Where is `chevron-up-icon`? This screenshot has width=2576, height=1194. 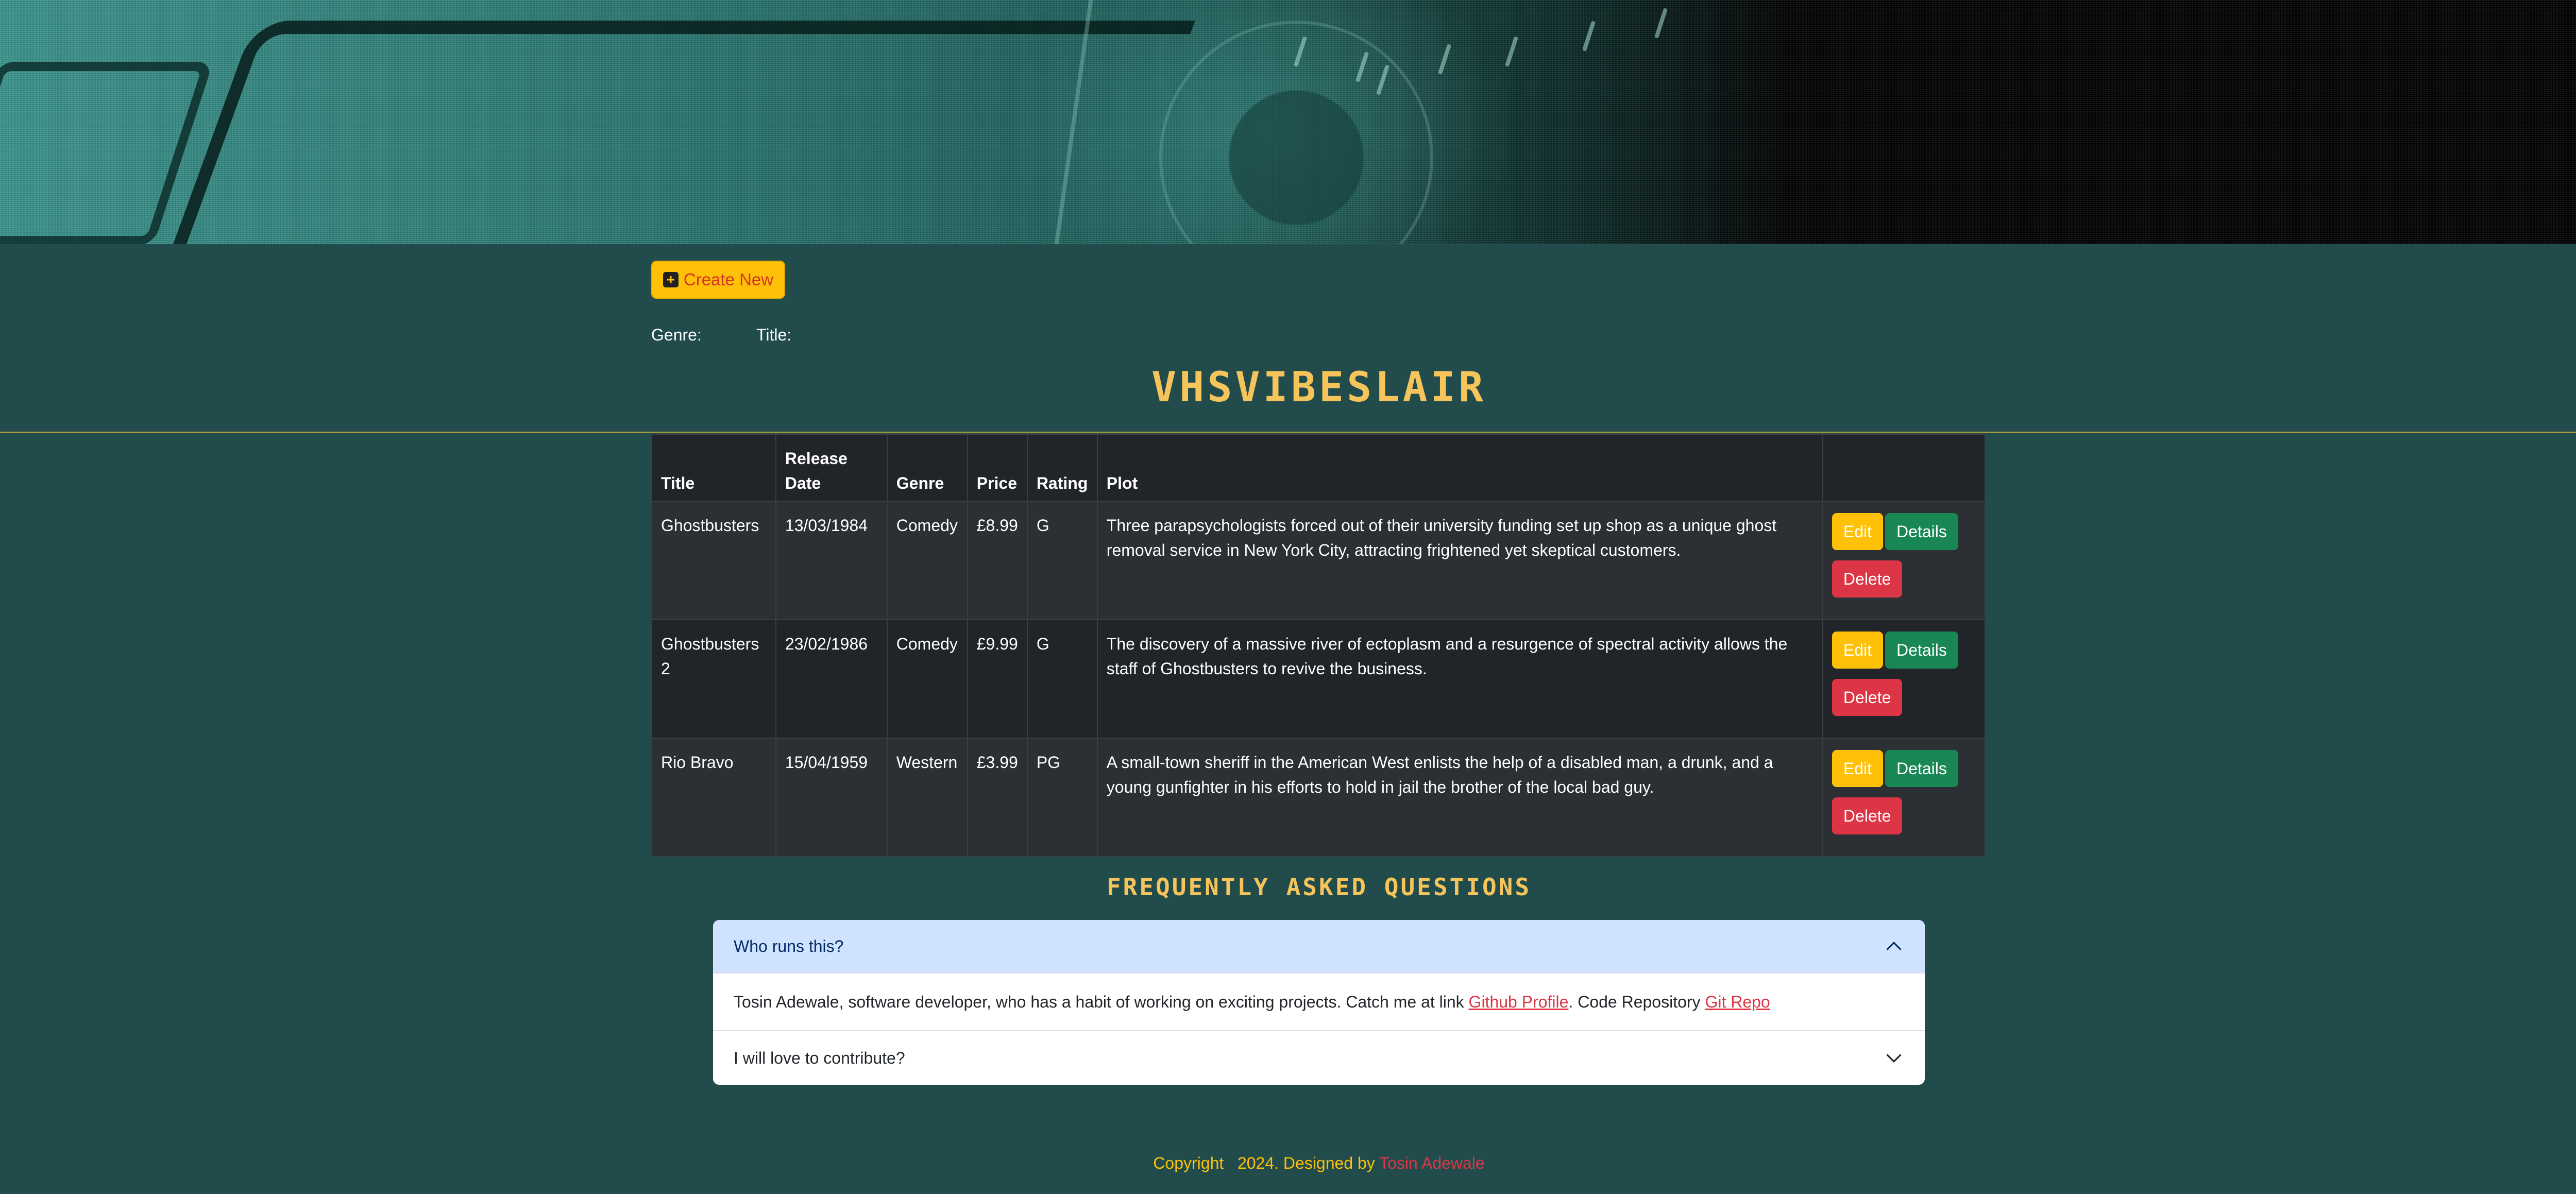
chevron-up-icon is located at coordinates (1894, 946).